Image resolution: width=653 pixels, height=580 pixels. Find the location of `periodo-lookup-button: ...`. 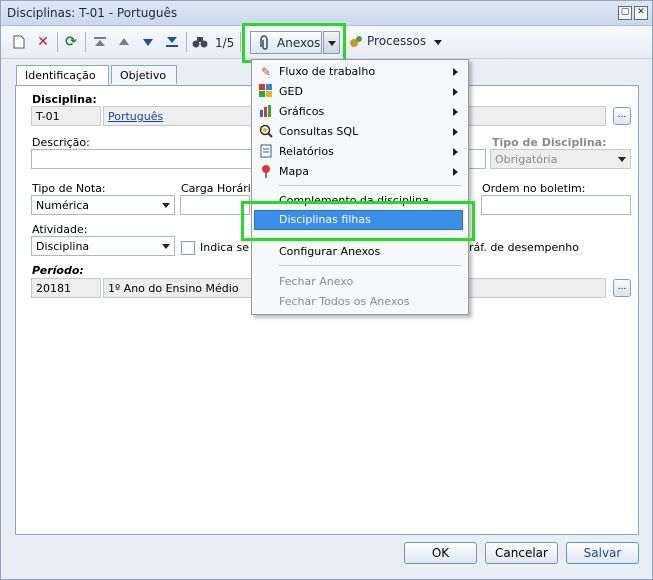

periodo-lookup-button: ... is located at coordinates (622, 288).